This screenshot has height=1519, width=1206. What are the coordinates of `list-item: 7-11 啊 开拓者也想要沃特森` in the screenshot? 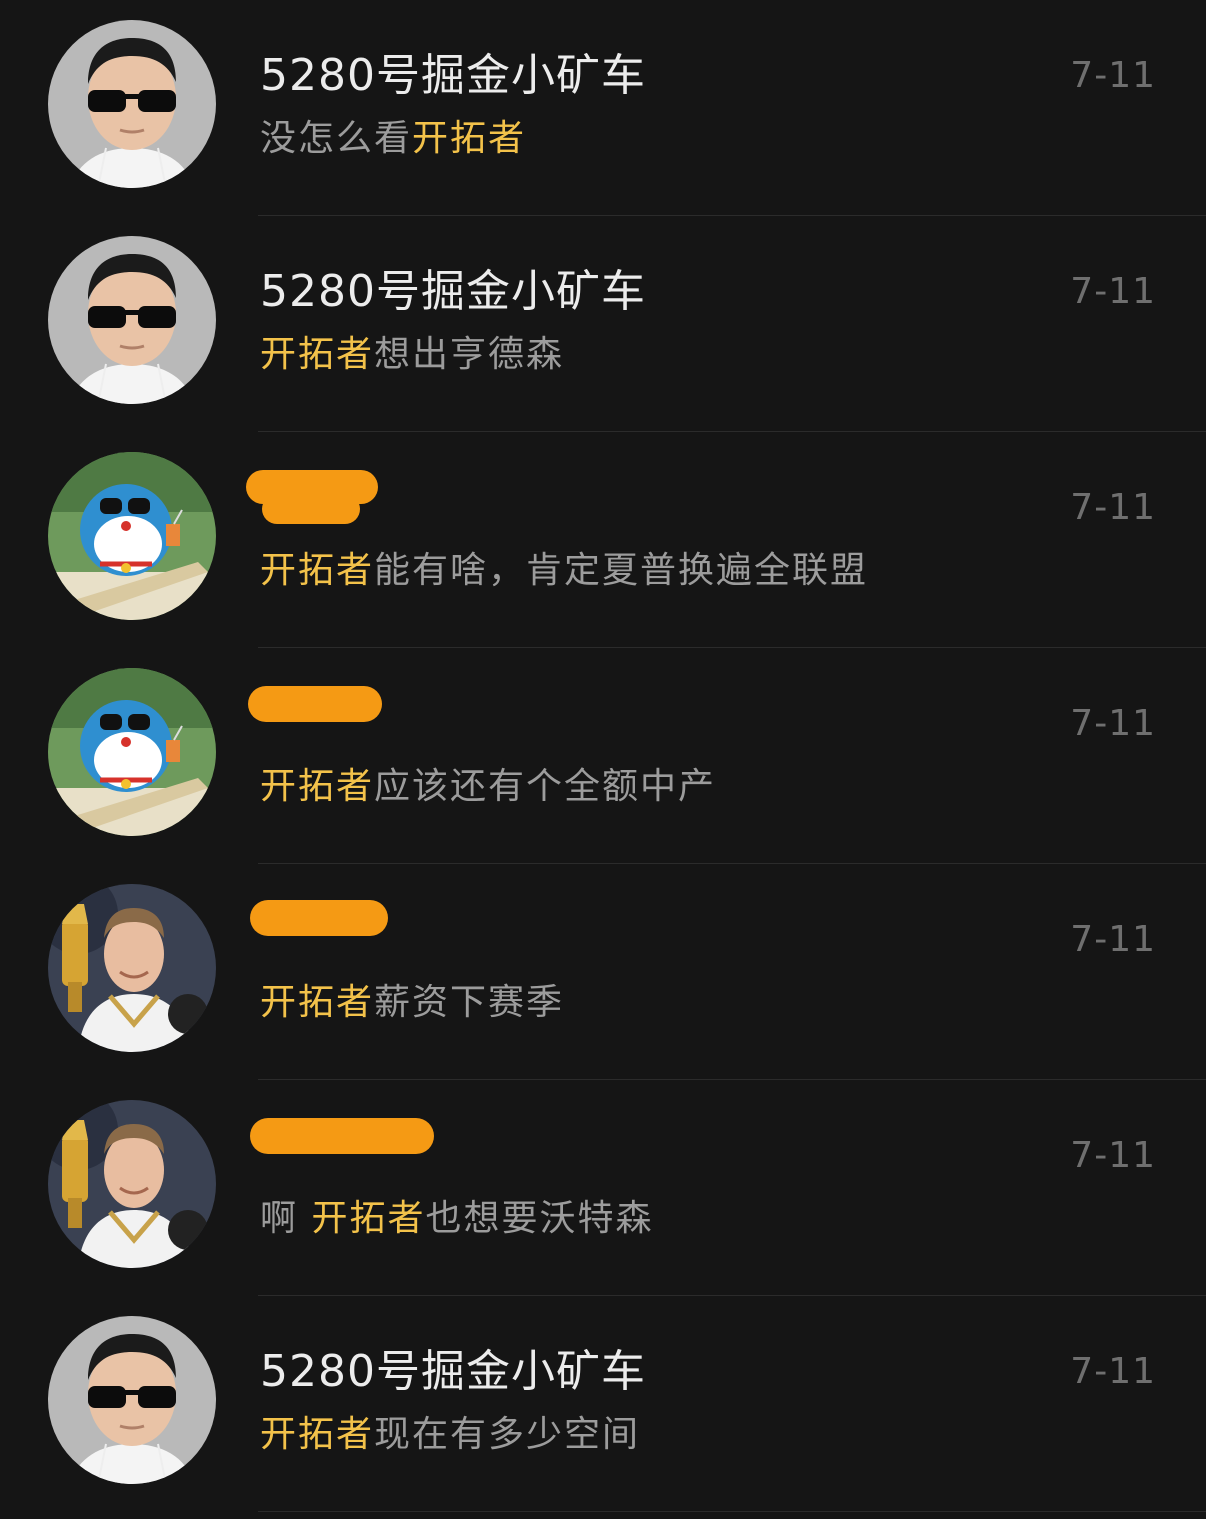 It's located at (603, 1188).